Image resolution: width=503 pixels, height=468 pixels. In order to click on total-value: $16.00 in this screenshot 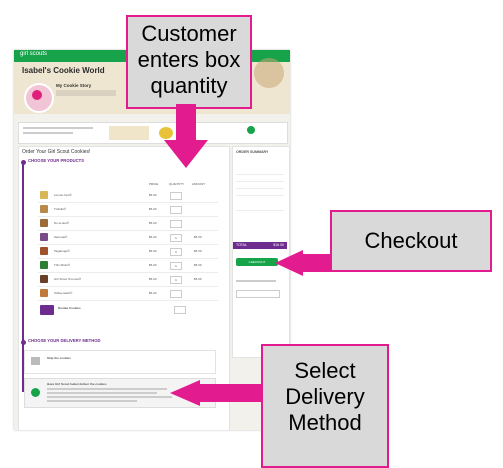, I will do `click(278, 245)`.